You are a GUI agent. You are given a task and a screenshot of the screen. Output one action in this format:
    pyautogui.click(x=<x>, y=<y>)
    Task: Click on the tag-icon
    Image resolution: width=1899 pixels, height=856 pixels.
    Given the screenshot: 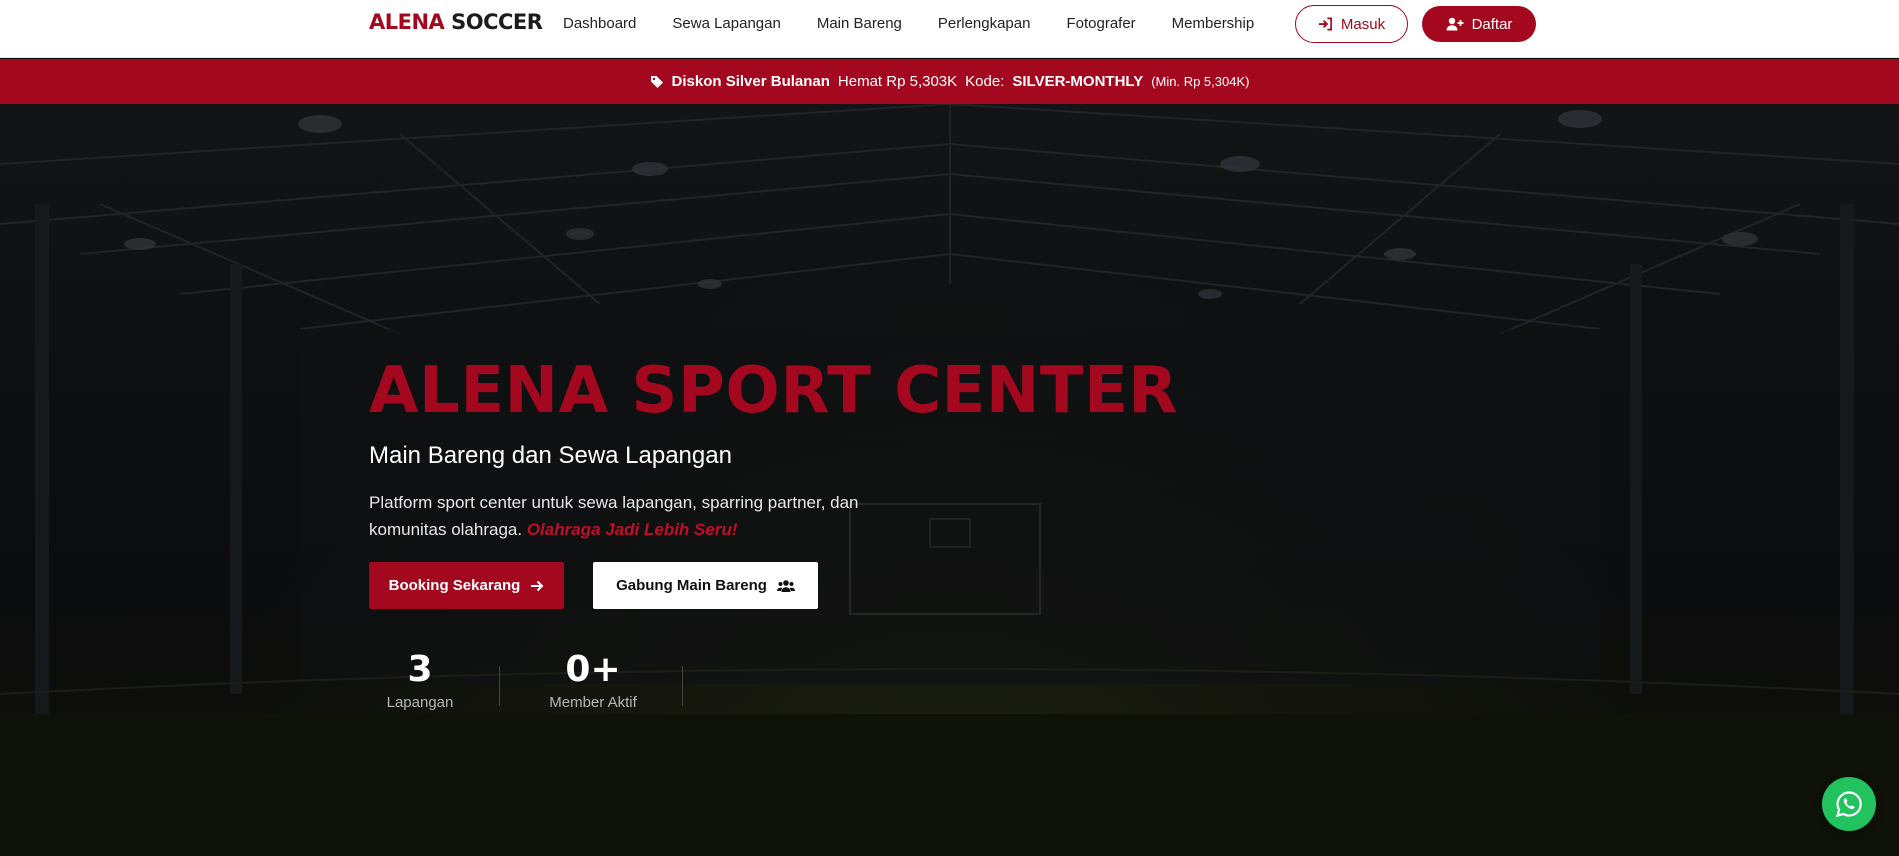 What is the action you would take?
    pyautogui.click(x=656, y=81)
    